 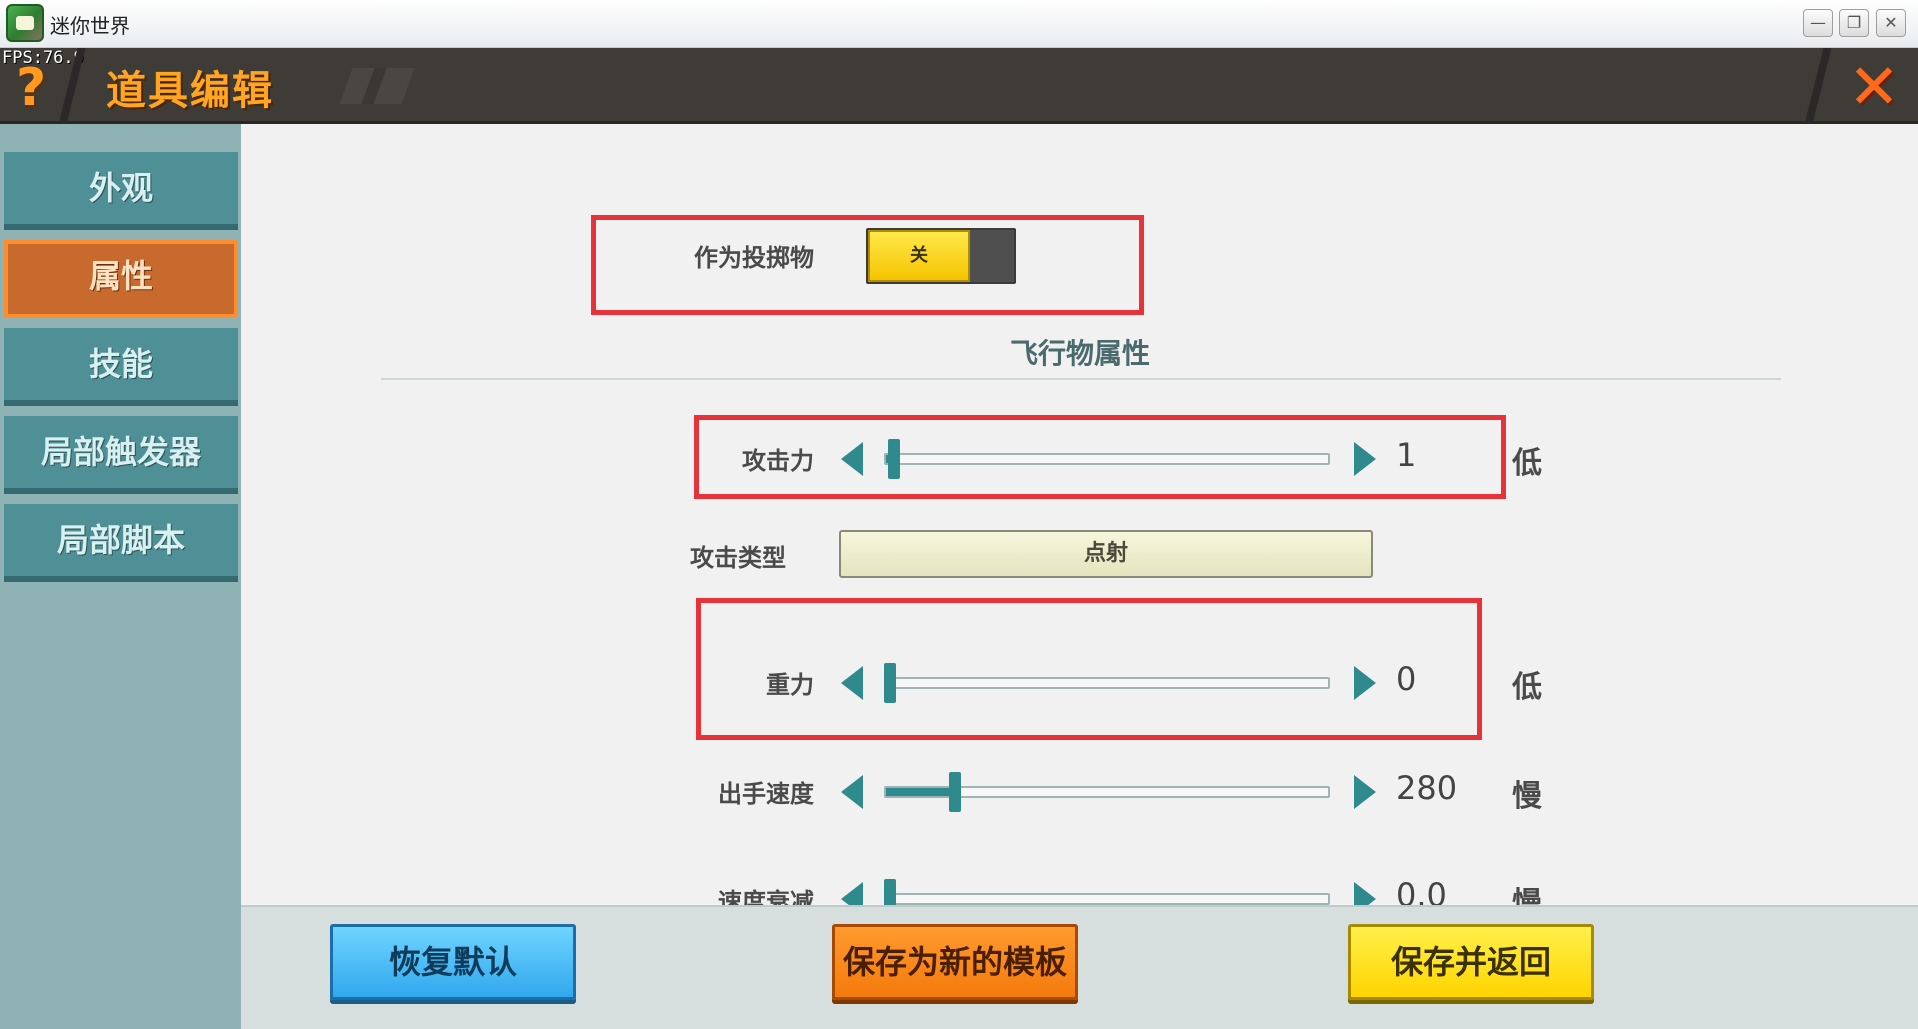 What do you see at coordinates (1365, 683) in the screenshot?
I see `gravity-increase-icon` at bounding box center [1365, 683].